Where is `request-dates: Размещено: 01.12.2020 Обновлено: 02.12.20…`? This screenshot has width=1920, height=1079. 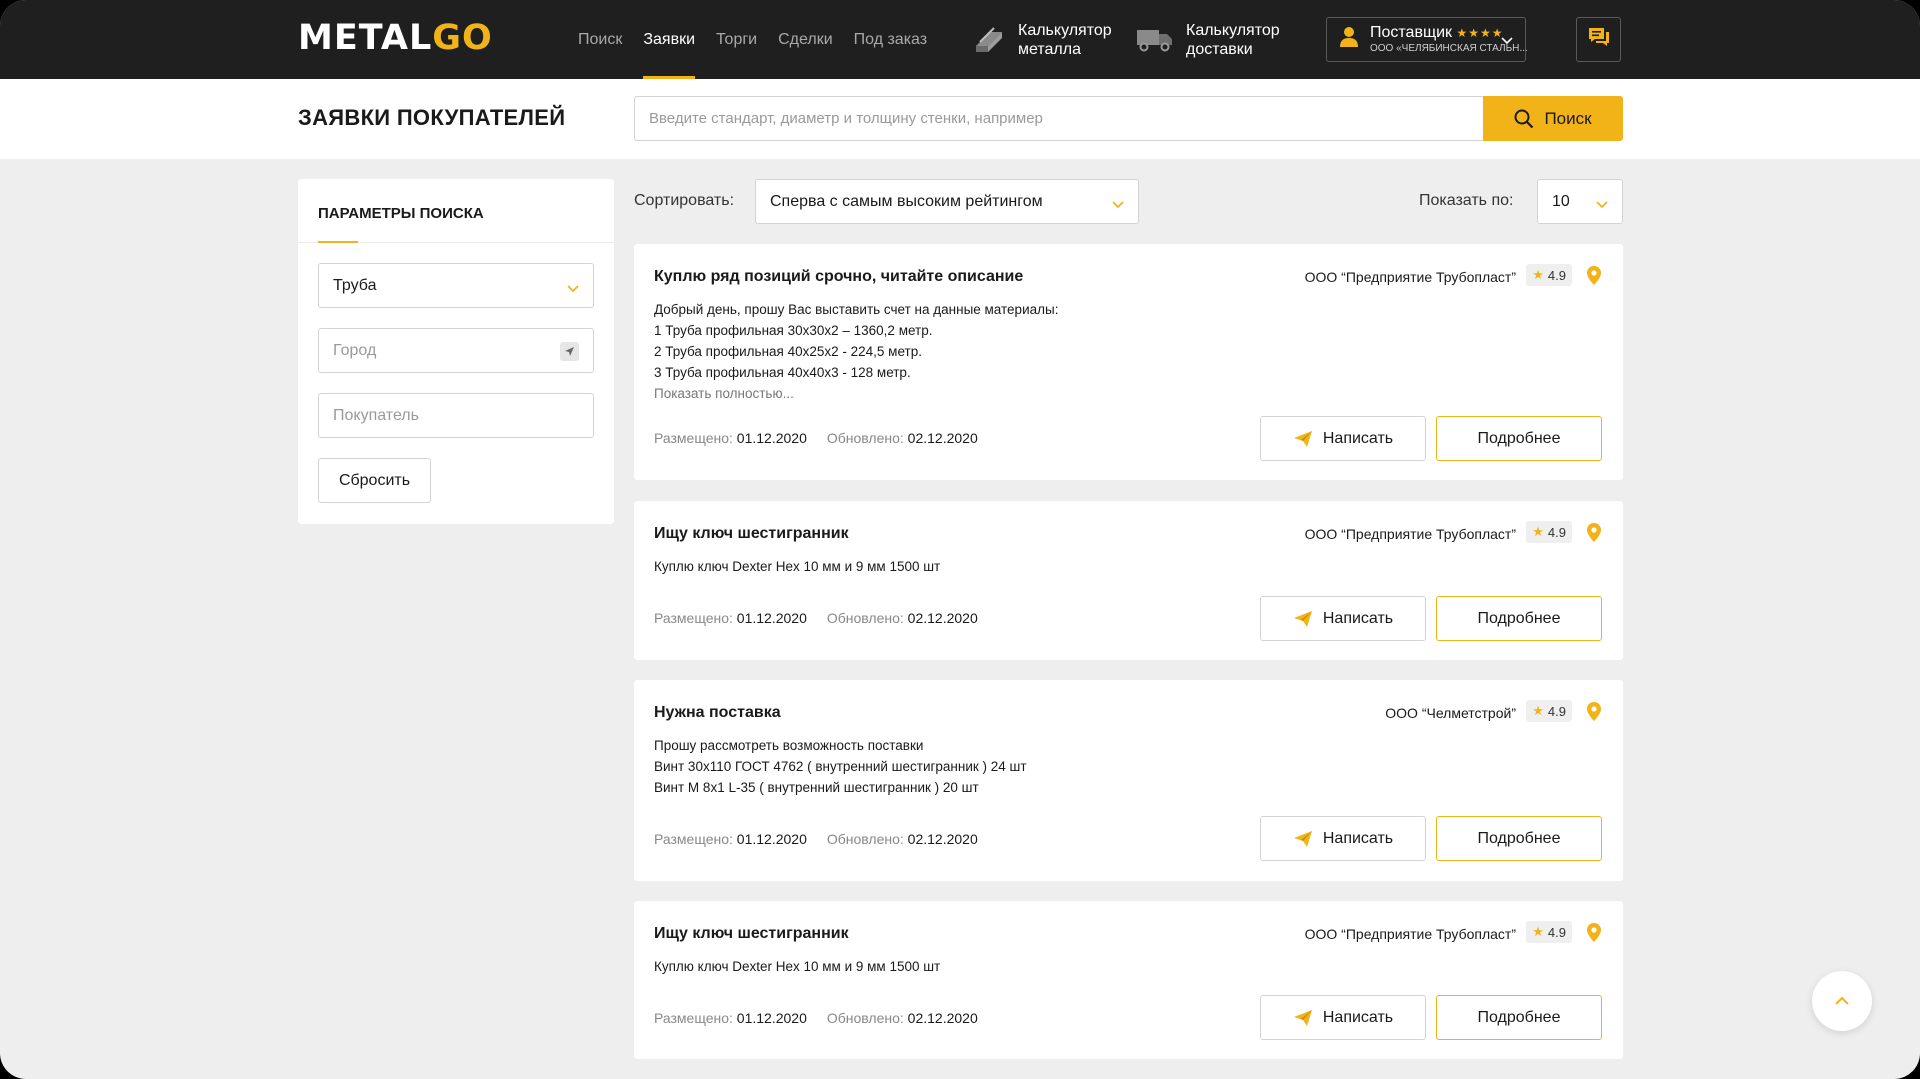 request-dates: Размещено: 01.12.2020 Обновлено: 02.12.20… is located at coordinates (816, 438).